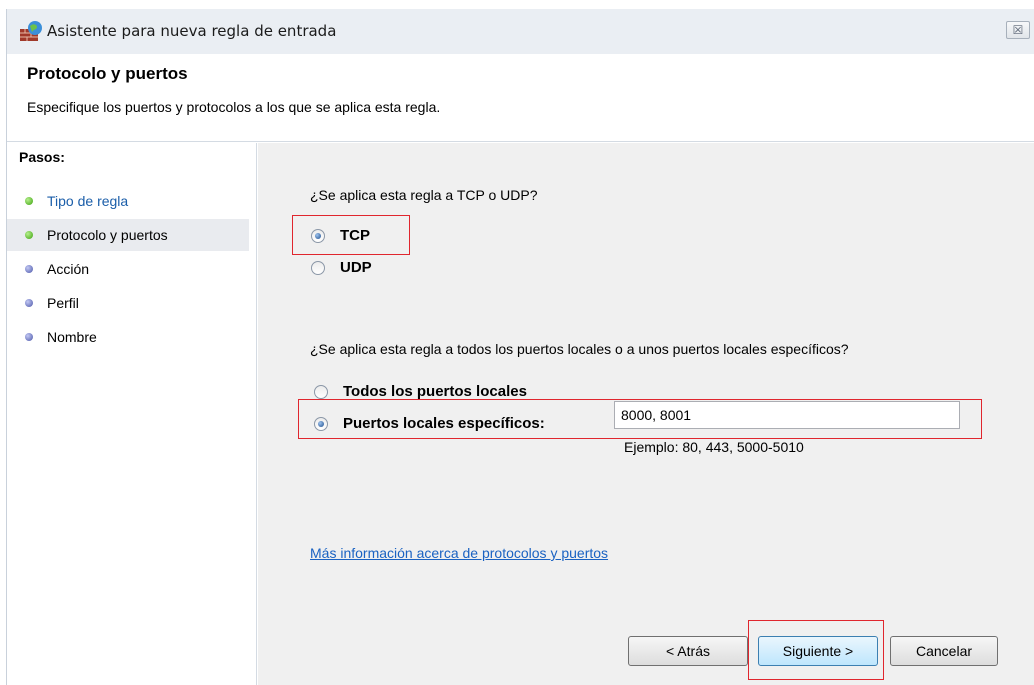  Describe the element at coordinates (63, 303) in the screenshot. I see `step-label: Perfil` at that location.